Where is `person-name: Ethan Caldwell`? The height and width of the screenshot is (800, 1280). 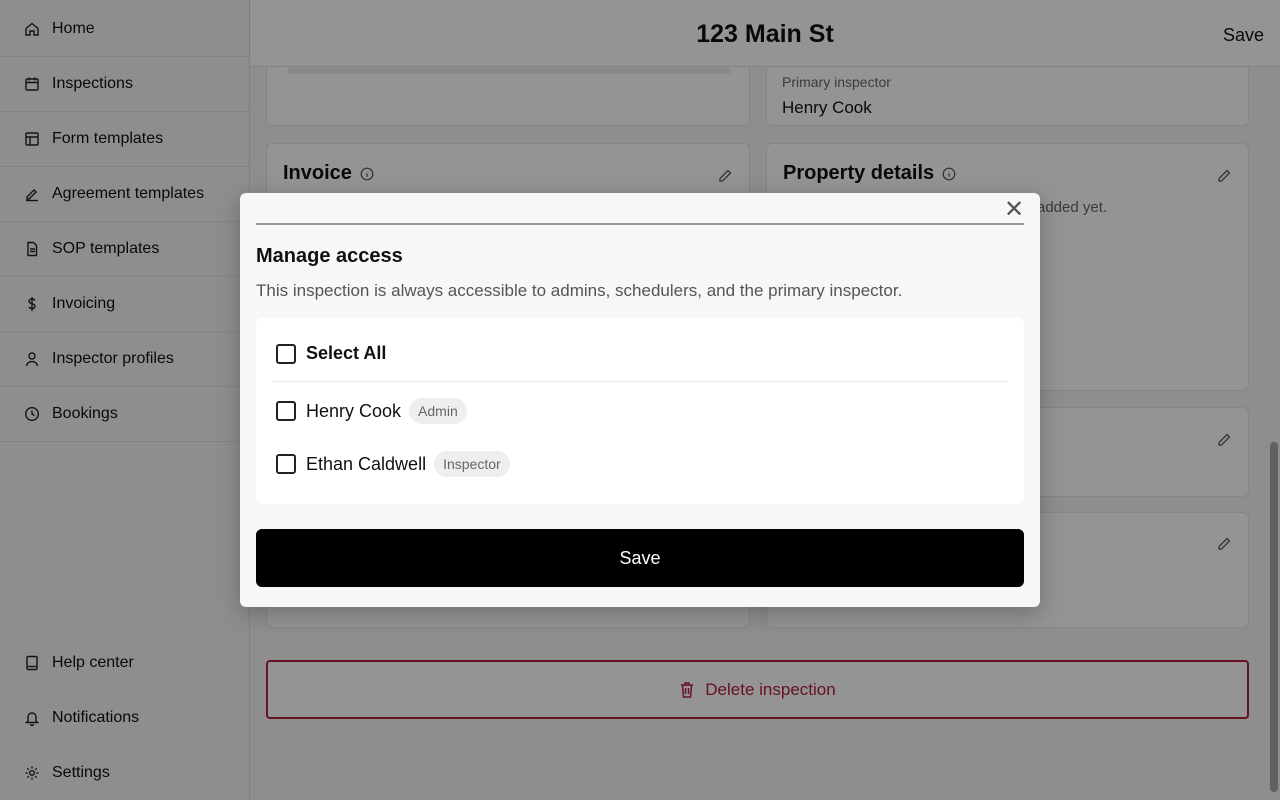 person-name: Ethan Caldwell is located at coordinates (366, 463).